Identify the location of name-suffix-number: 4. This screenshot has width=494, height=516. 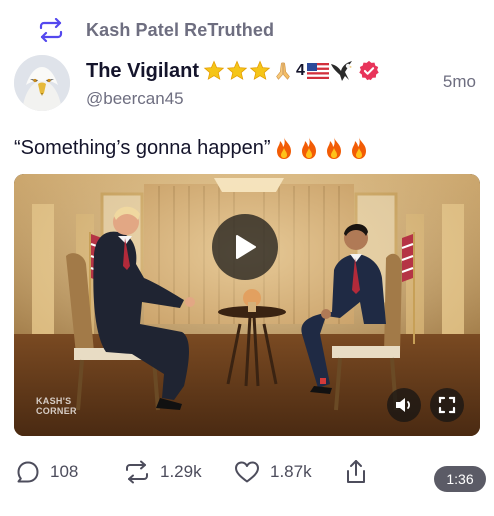
(300, 70).